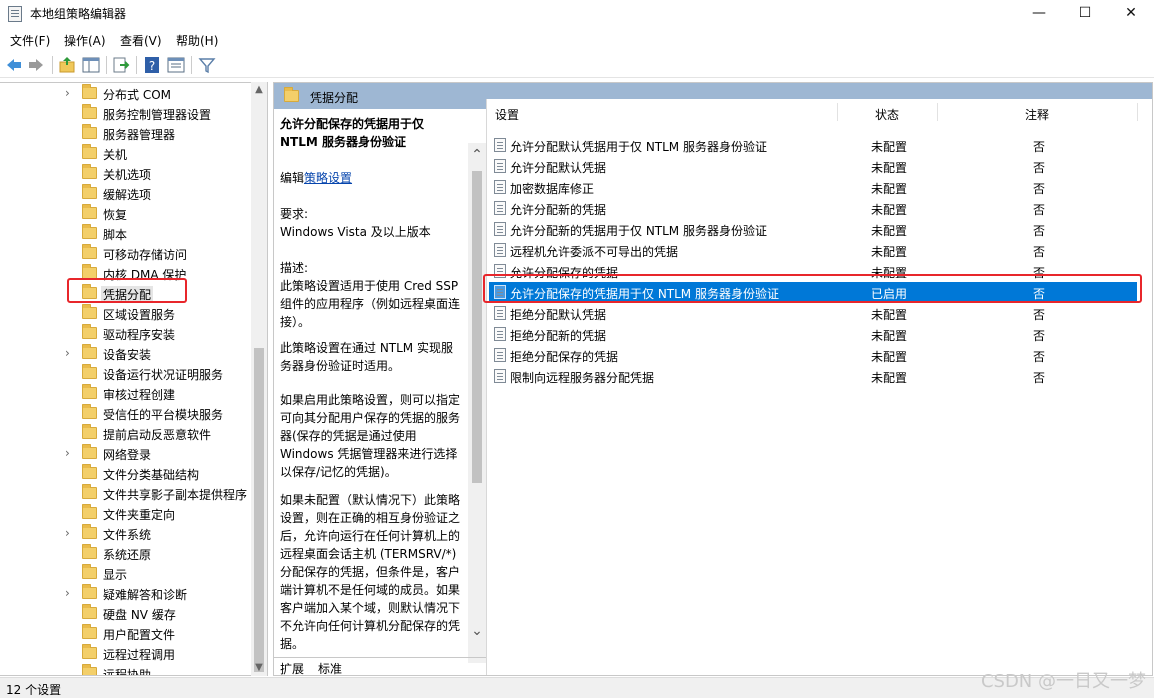 The image size is (1154, 698). I want to click on setting-row: 限制向远程服务器分配凭据 未配置 否, so click(813, 376).